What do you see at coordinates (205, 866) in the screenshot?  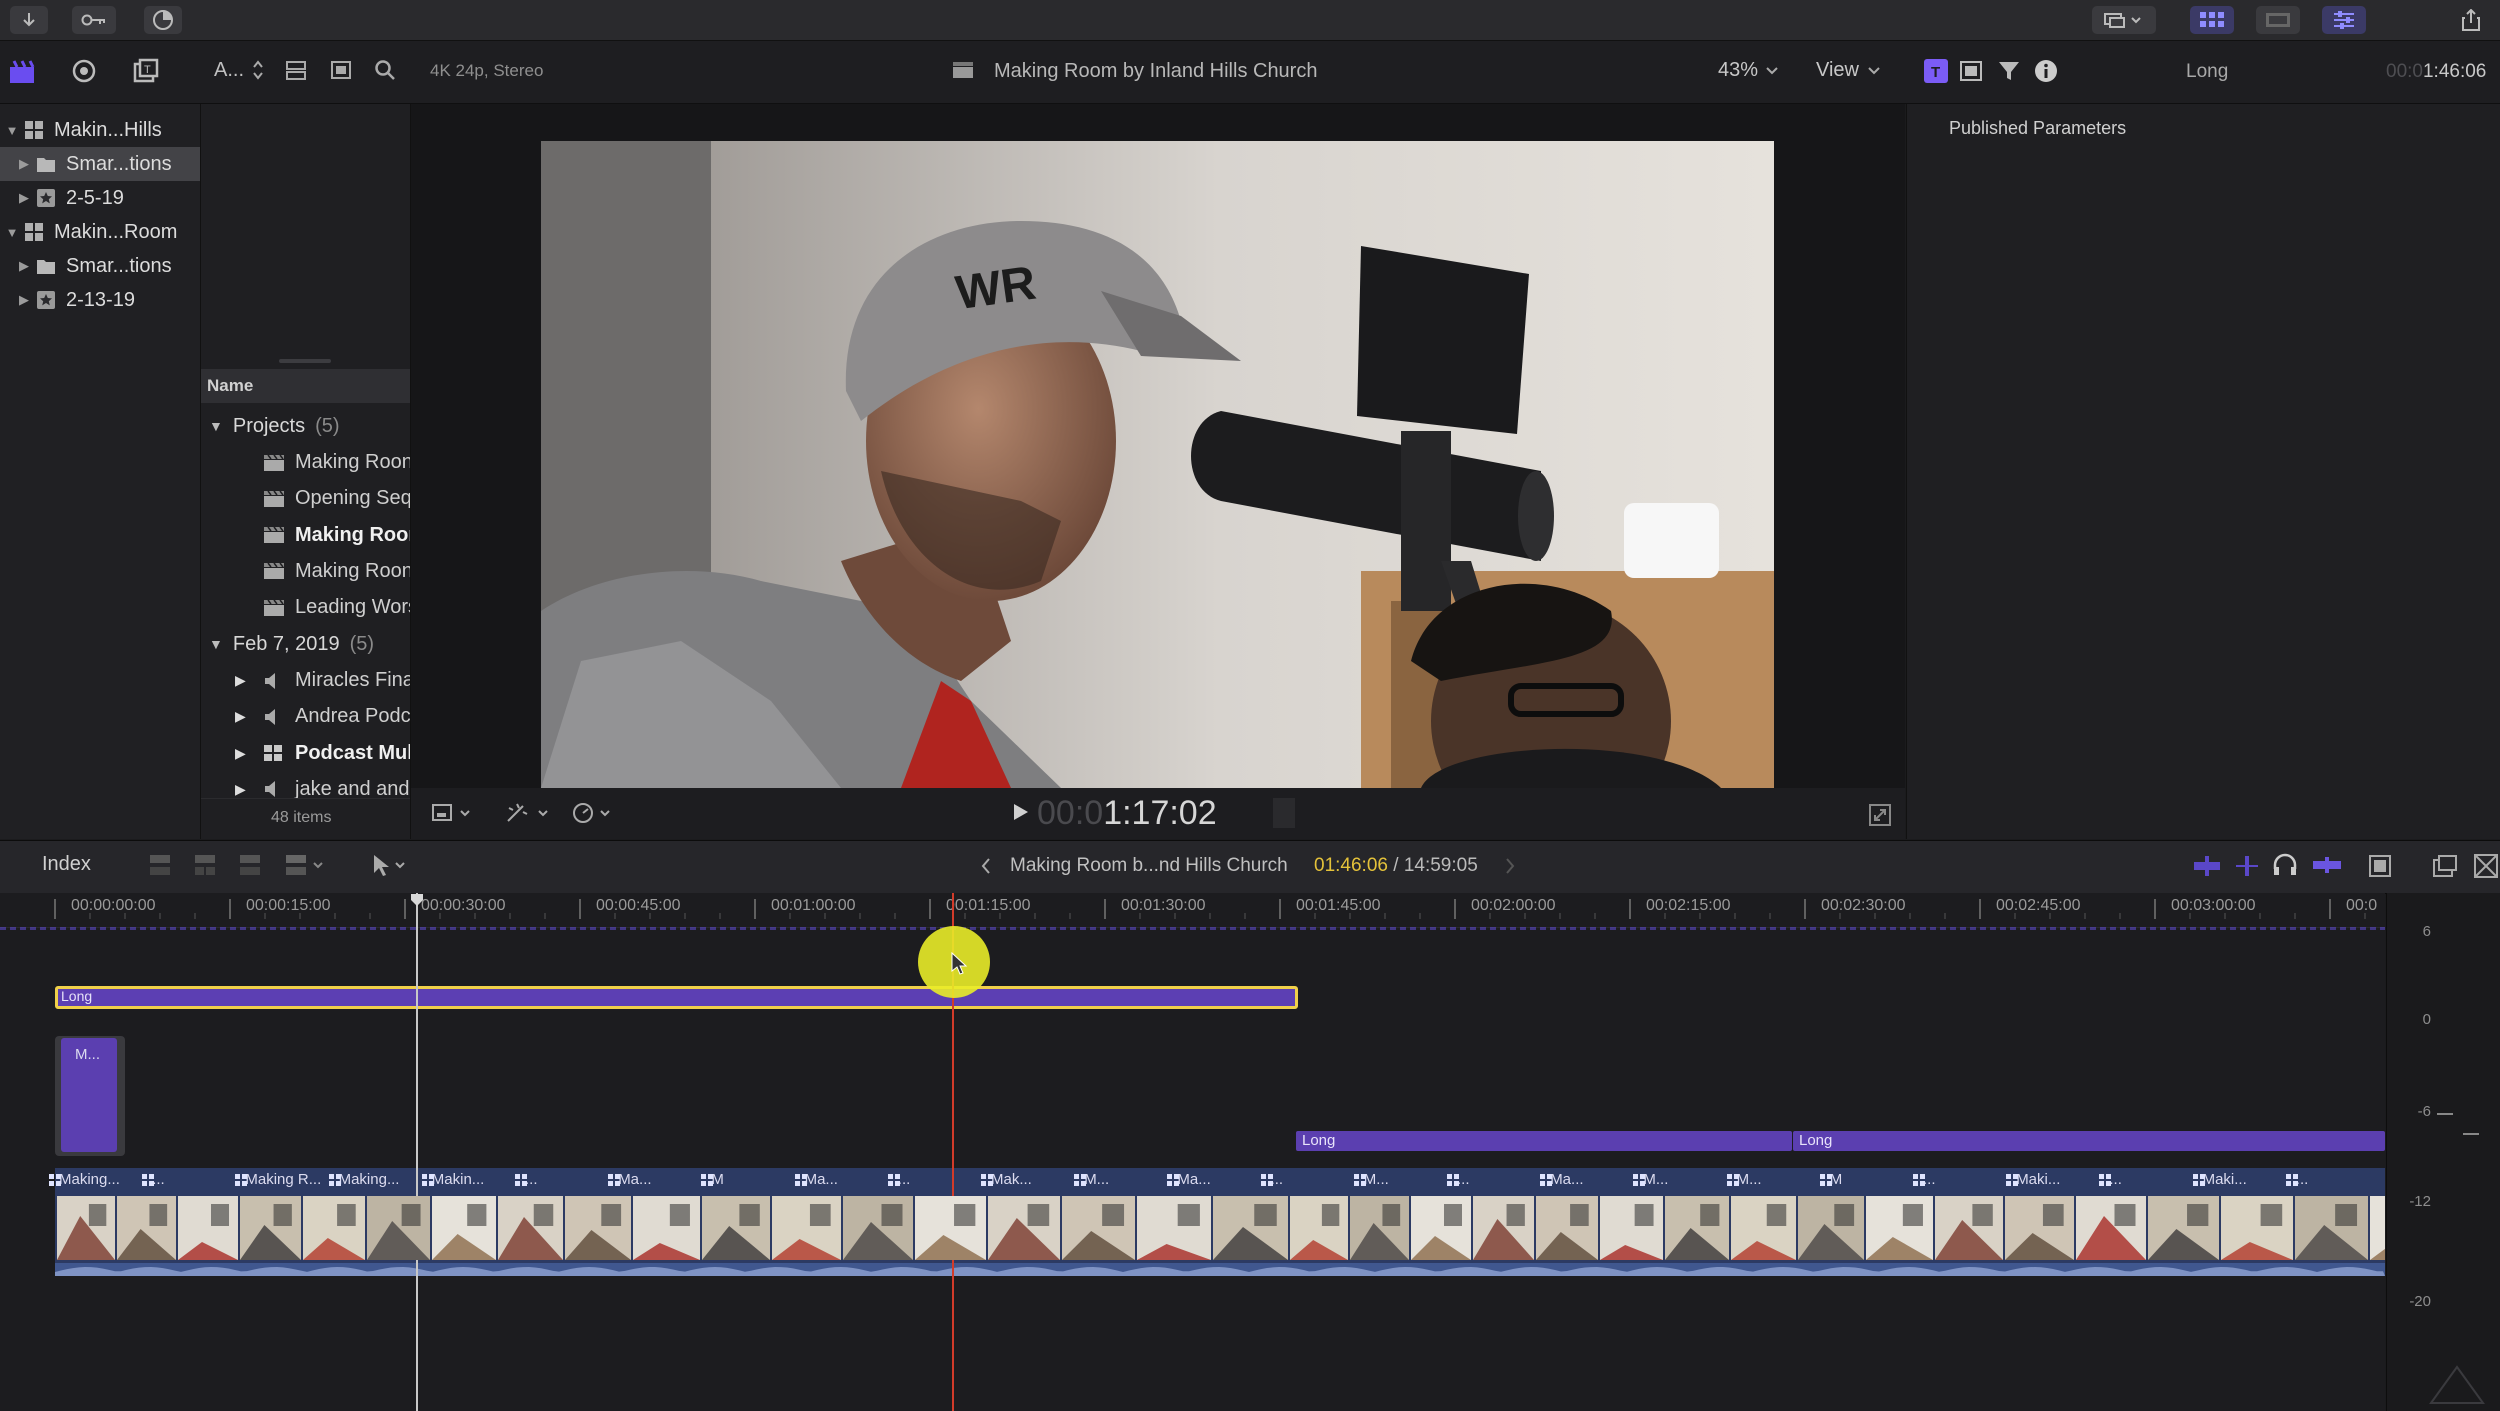 I see `insert-clip-icon` at bounding box center [205, 866].